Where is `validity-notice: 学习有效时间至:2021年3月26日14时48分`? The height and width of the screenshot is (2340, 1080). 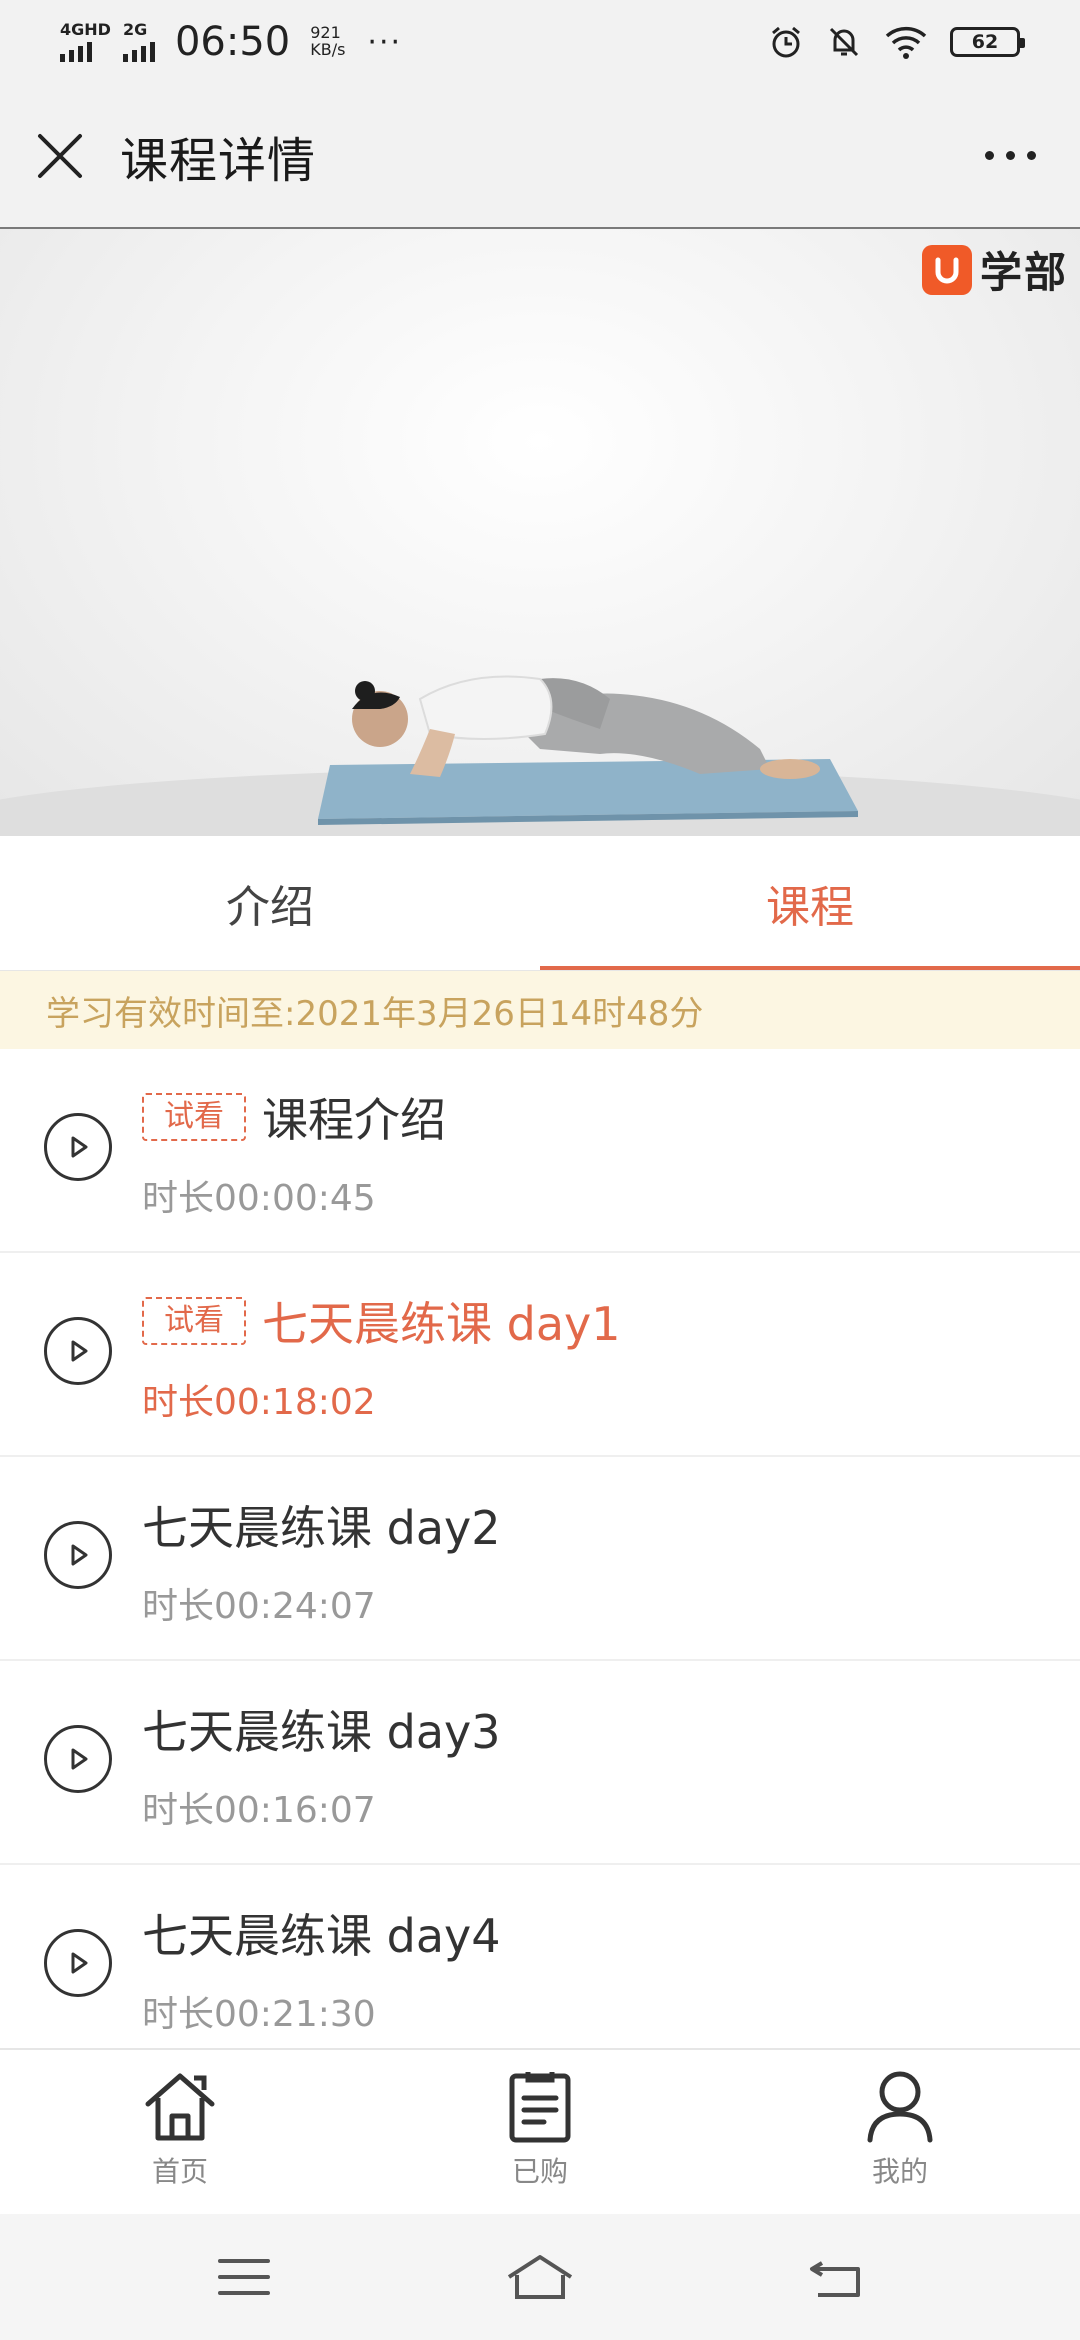
validity-notice: 学习有效时间至:2021年3月26日14时48分 is located at coordinates (540, 1010).